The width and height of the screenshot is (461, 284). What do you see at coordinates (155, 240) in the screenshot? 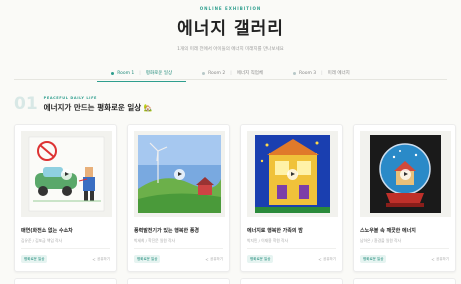
I see `card-meta: 박세희 / 학진문 일원 작사` at bounding box center [155, 240].